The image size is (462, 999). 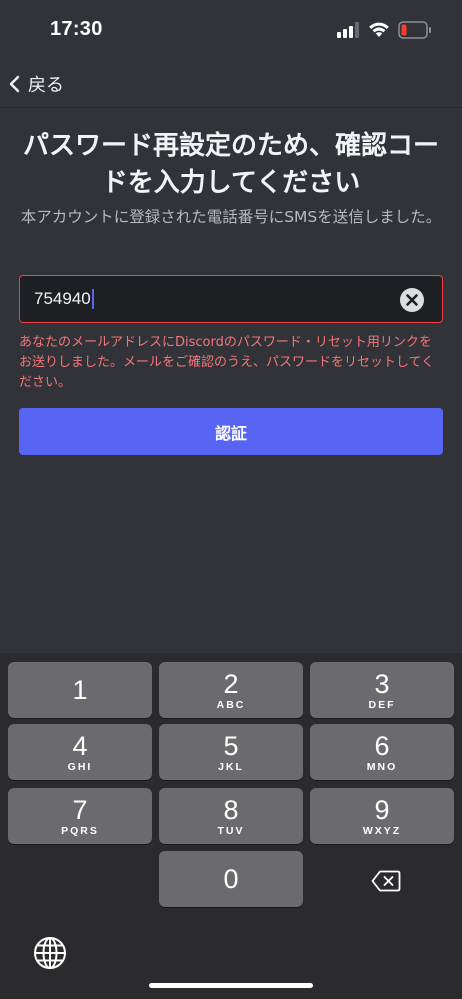 I want to click on back-button: 戻る, so click(x=36, y=84).